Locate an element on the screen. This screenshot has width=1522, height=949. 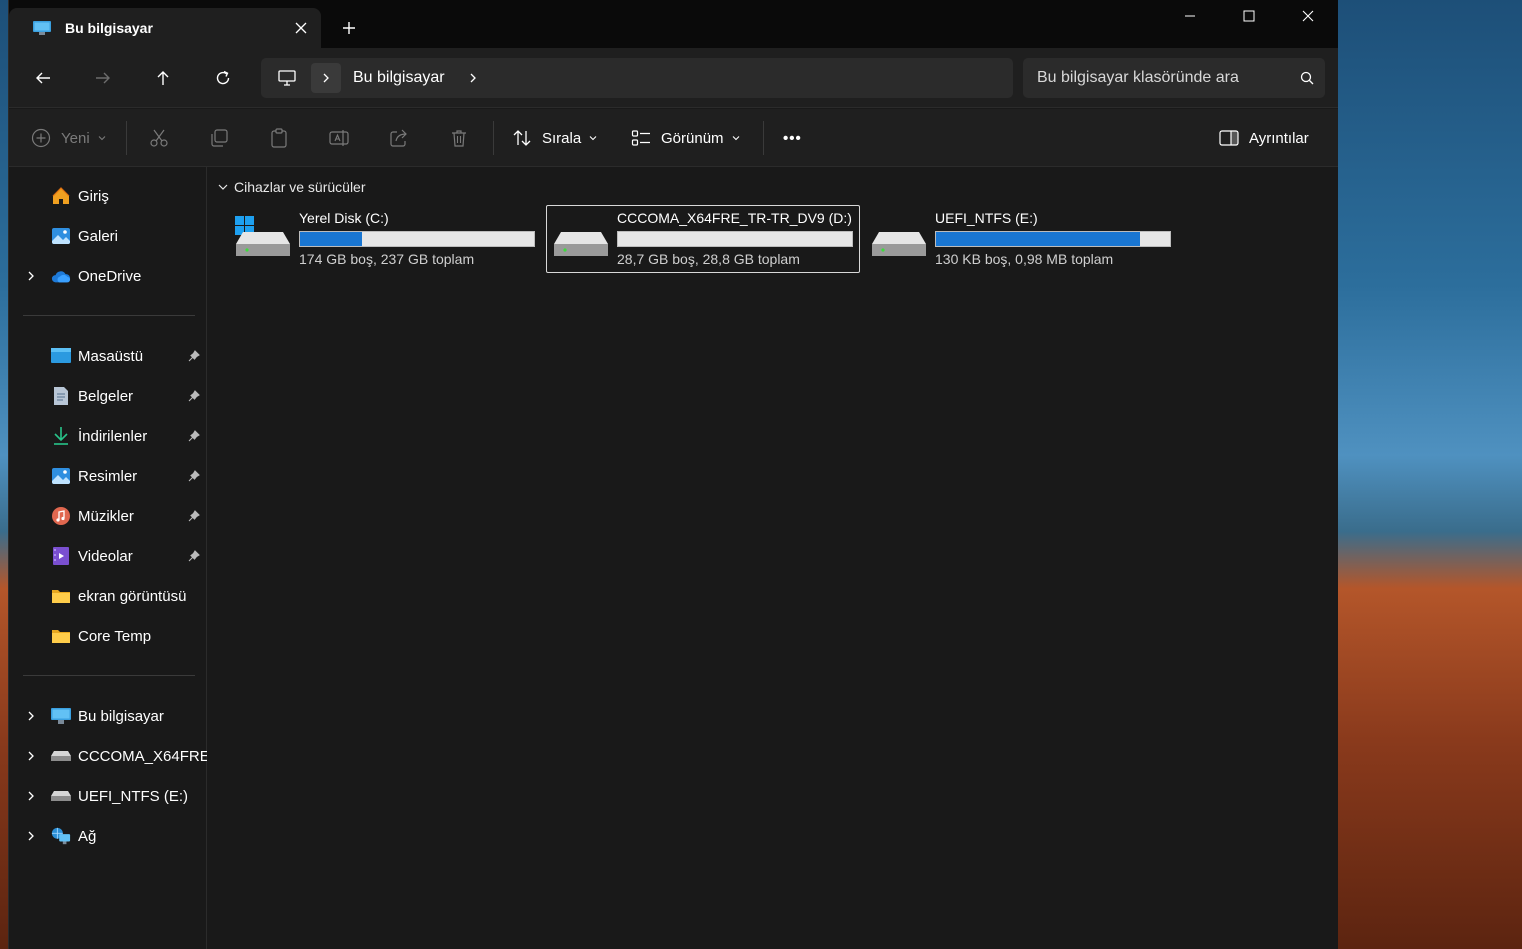
download-icon is located at coordinates (61, 436).